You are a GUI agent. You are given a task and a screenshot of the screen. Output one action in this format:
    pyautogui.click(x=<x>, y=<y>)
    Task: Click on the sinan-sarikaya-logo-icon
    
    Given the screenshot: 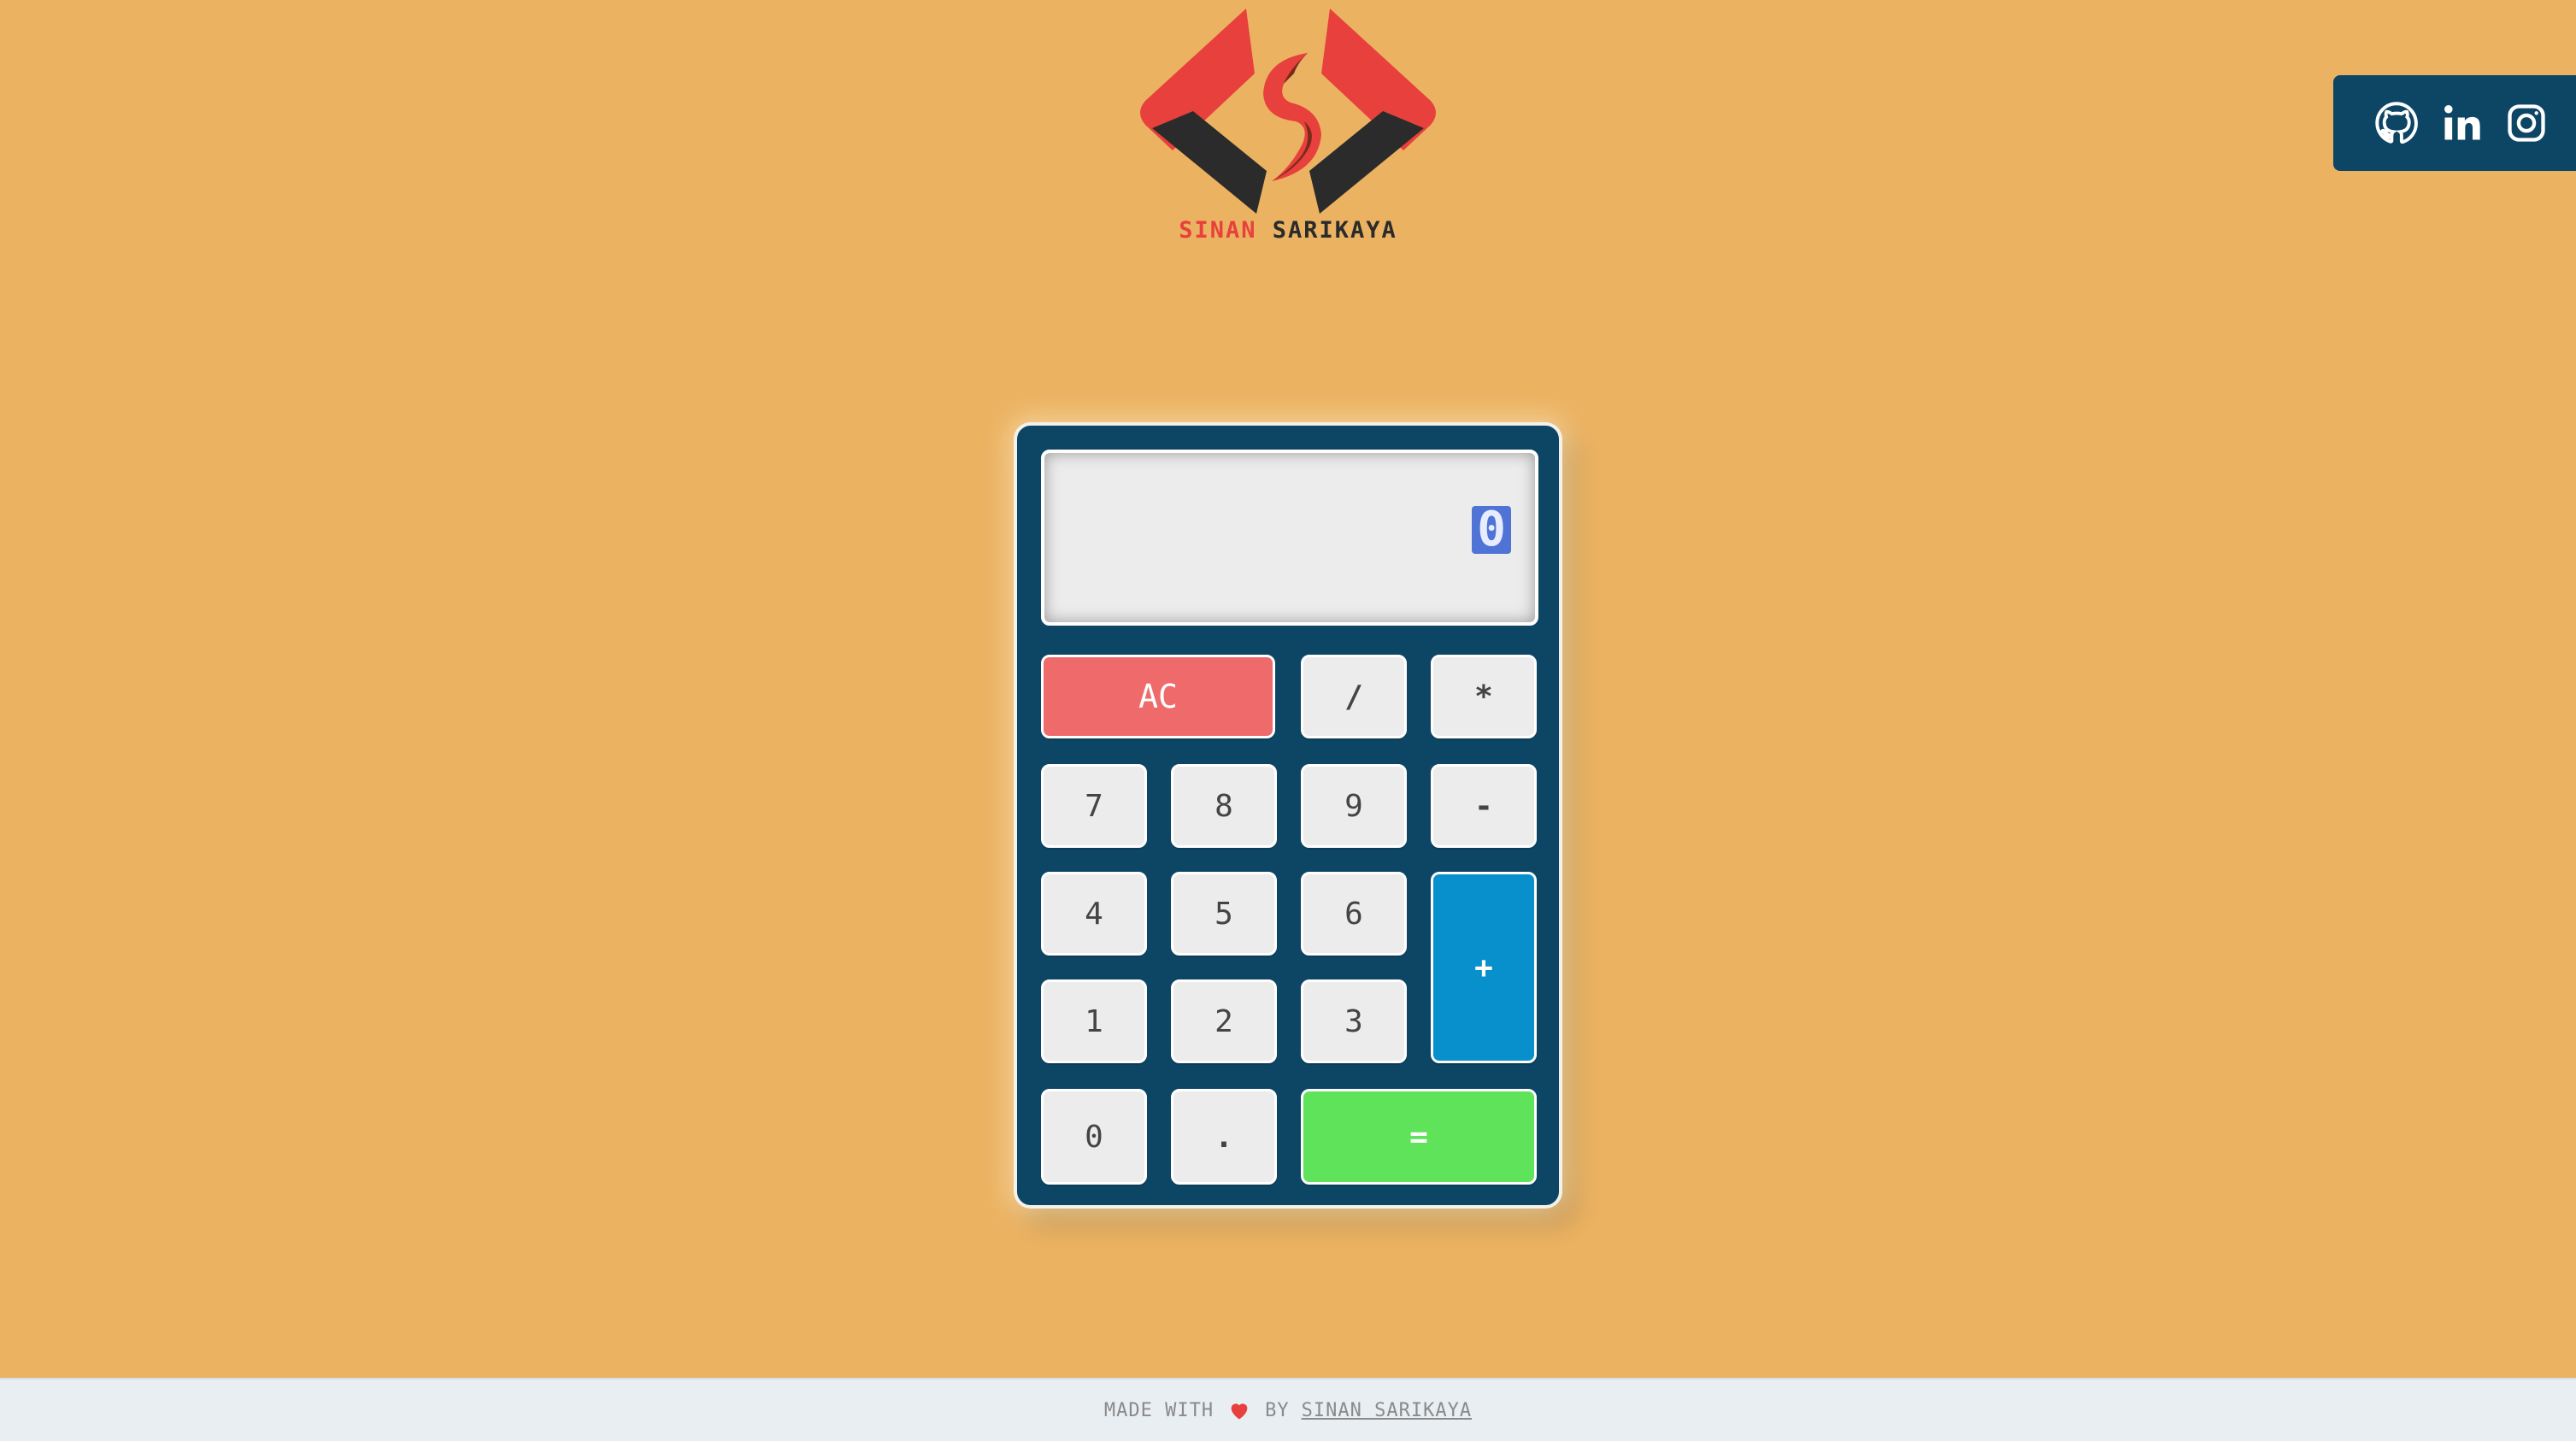 What is the action you would take?
    pyautogui.click(x=1288, y=111)
    